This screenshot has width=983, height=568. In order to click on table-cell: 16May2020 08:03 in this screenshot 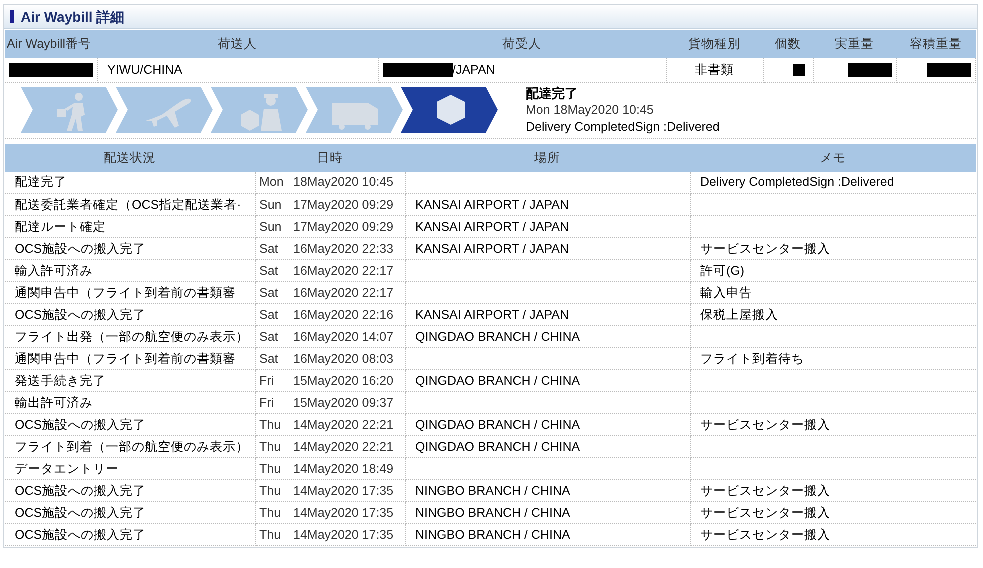, I will do `click(344, 358)`.